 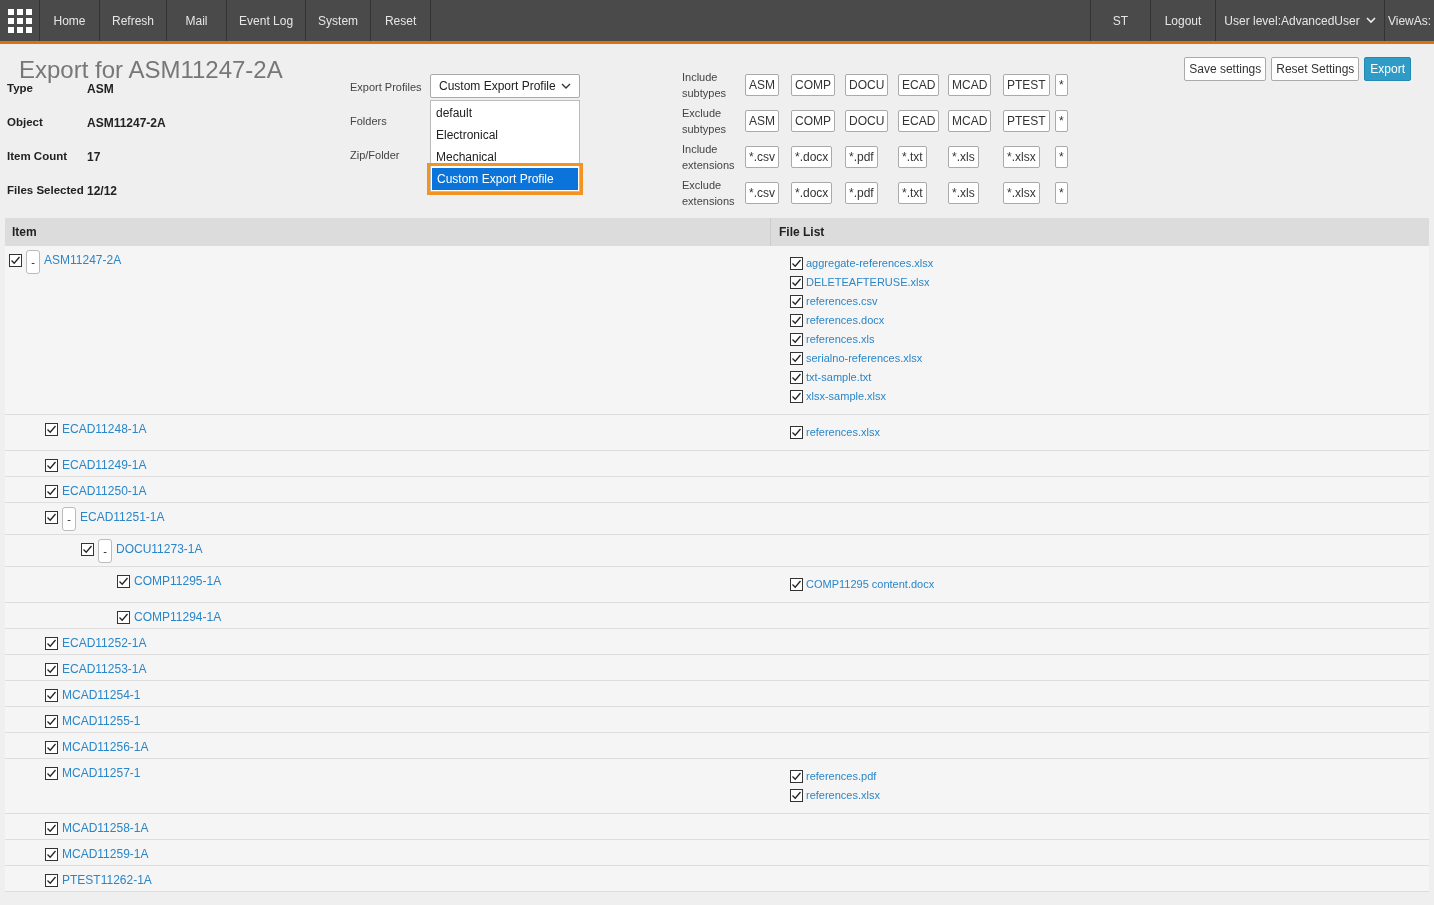 What do you see at coordinates (505, 157) in the screenshot?
I see `dropdown-option: Mechanical` at bounding box center [505, 157].